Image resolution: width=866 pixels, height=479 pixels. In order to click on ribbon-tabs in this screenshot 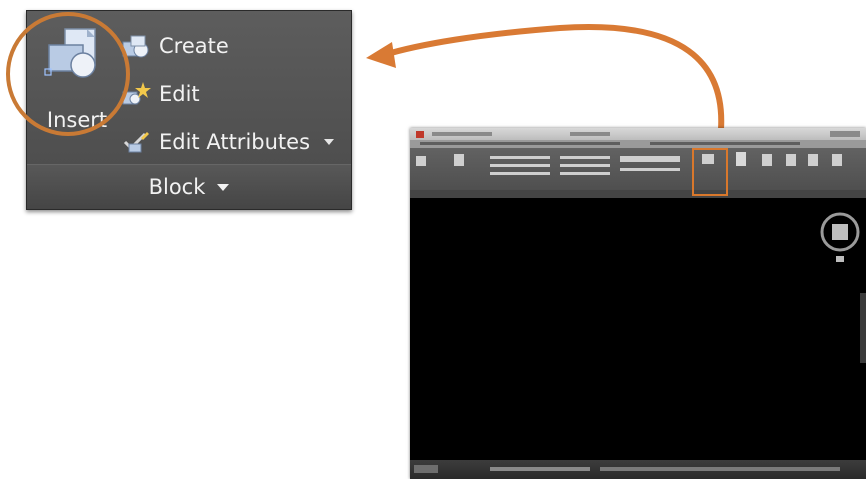, I will do `click(638, 144)`.